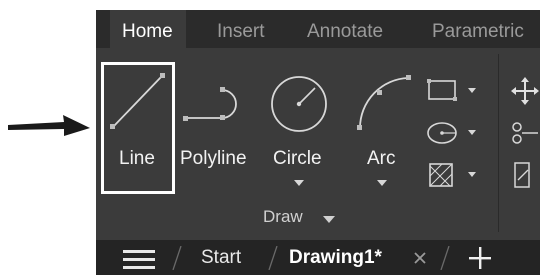 The height and width of the screenshot is (275, 540). Describe the element at coordinates (49, 125) in the screenshot. I see `pointer-arrow-icon` at that location.